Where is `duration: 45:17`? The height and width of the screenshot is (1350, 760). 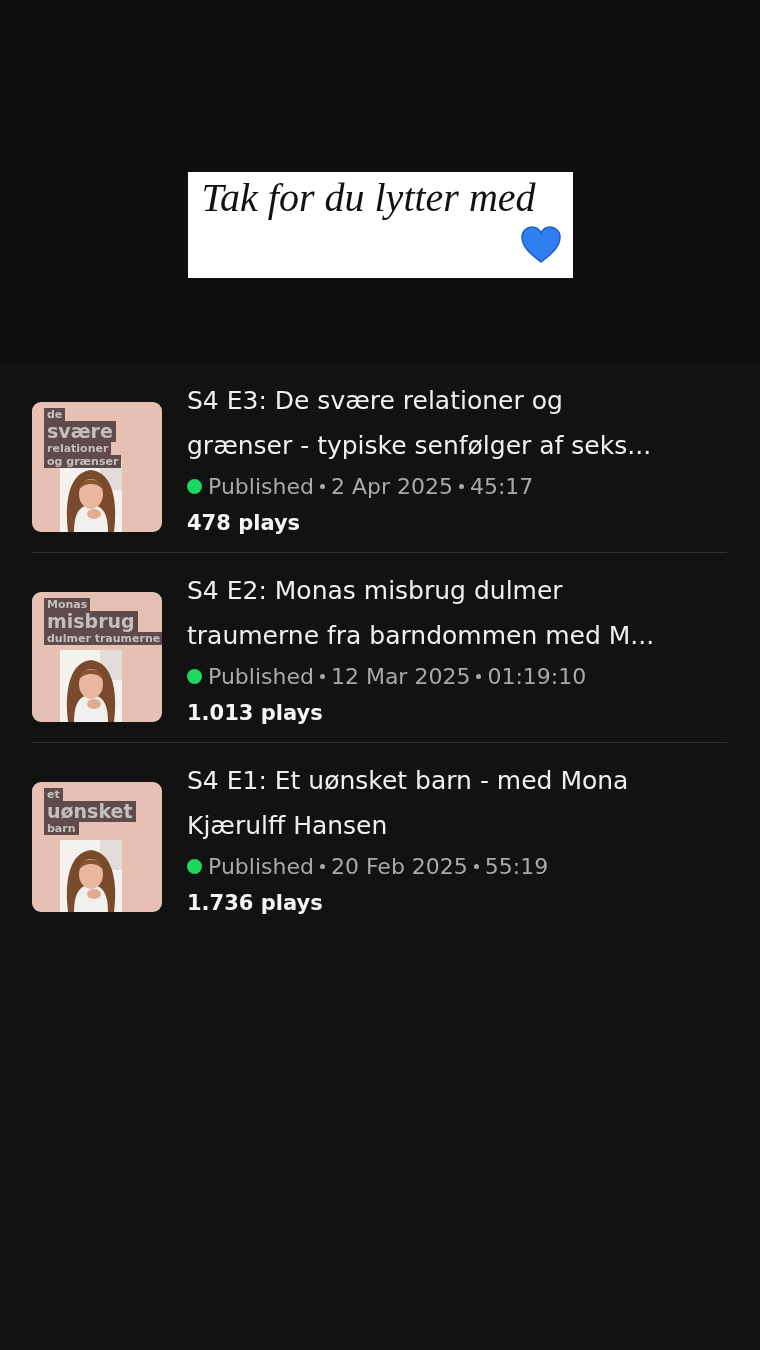
duration: 45:17 is located at coordinates (501, 486).